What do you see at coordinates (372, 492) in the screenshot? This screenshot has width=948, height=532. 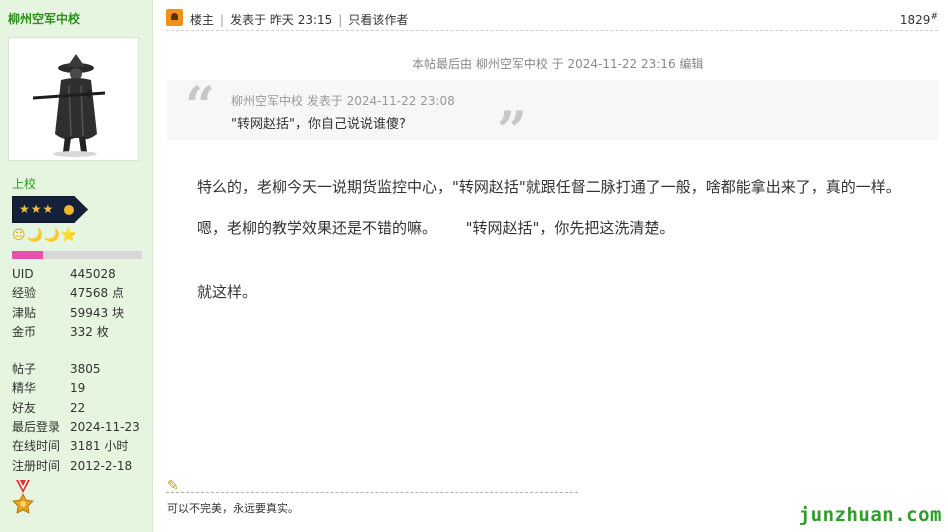 I see `signature-divider` at bounding box center [372, 492].